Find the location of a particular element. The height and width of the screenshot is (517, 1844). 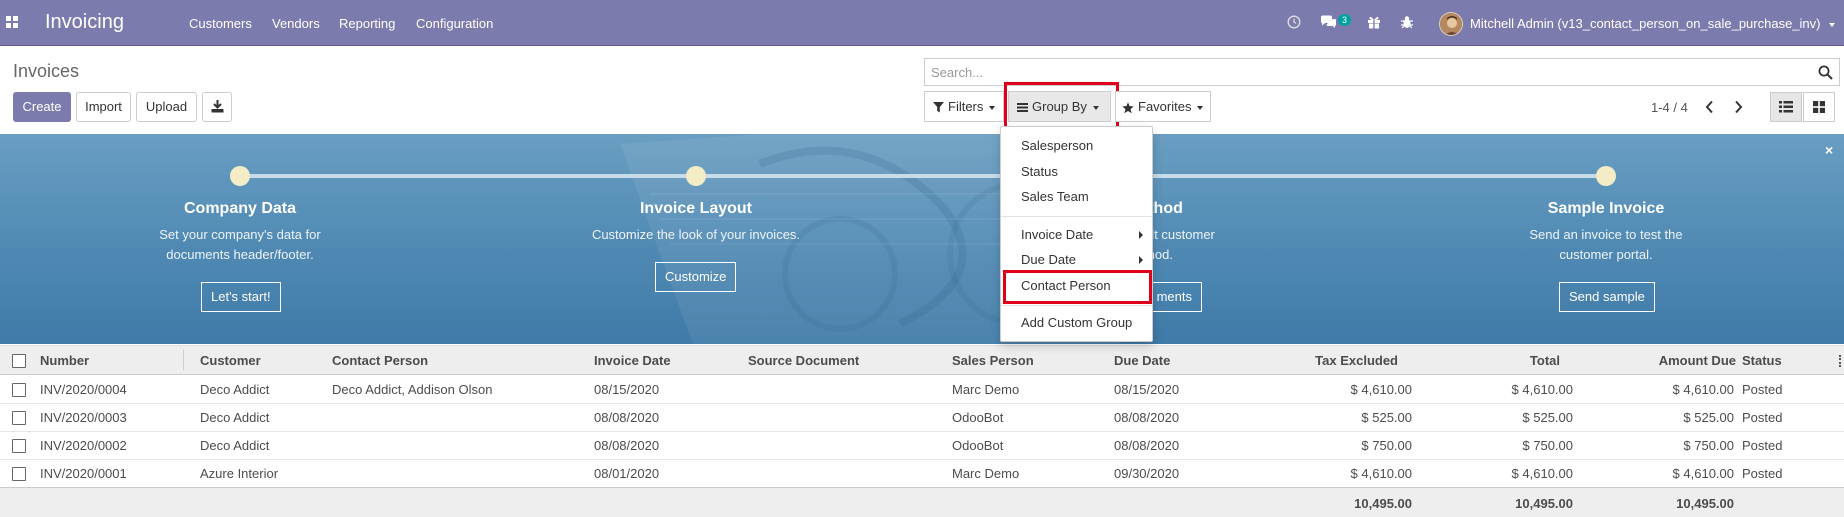

column-header-source-document: Source Document is located at coordinates (803, 360).